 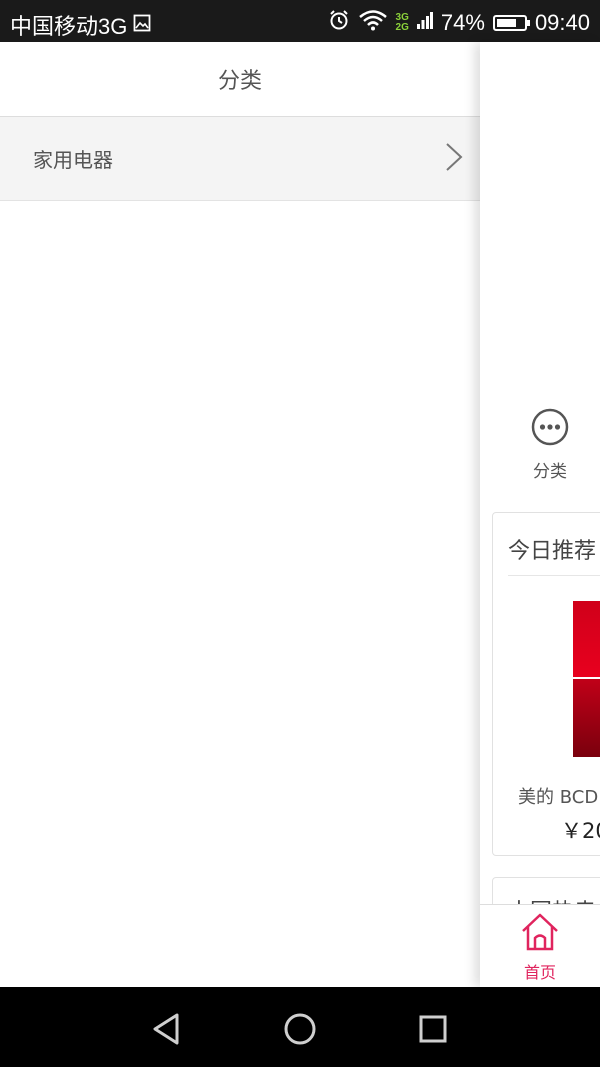 What do you see at coordinates (240, 159) in the screenshot?
I see `category-item-home-appliances: 家用电器` at bounding box center [240, 159].